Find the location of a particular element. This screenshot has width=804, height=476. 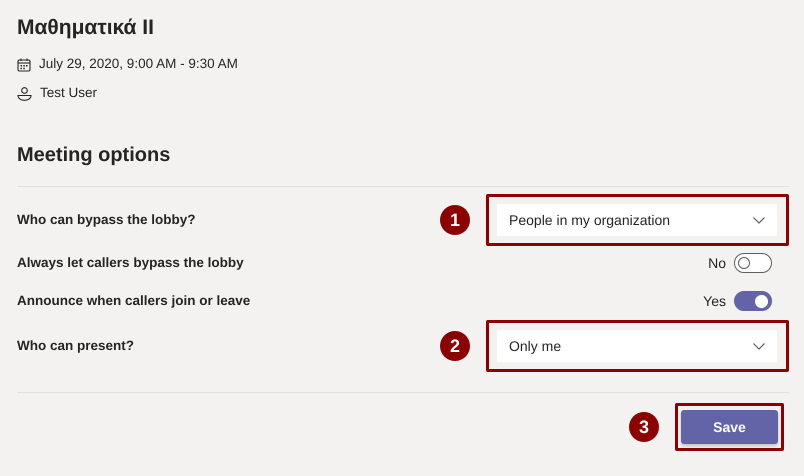

save-button: Save is located at coordinates (729, 427).